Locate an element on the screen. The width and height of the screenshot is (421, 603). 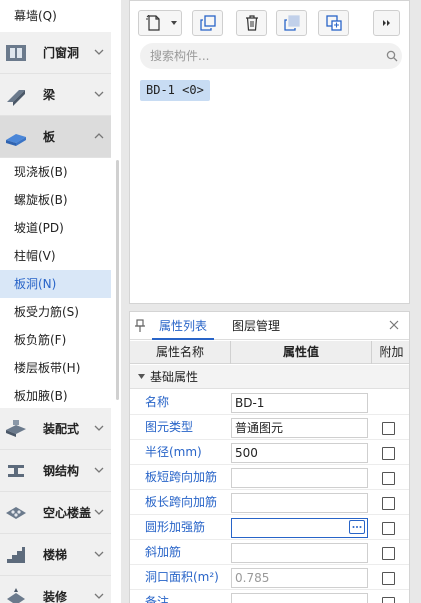
copy-icon is located at coordinates (208, 23).